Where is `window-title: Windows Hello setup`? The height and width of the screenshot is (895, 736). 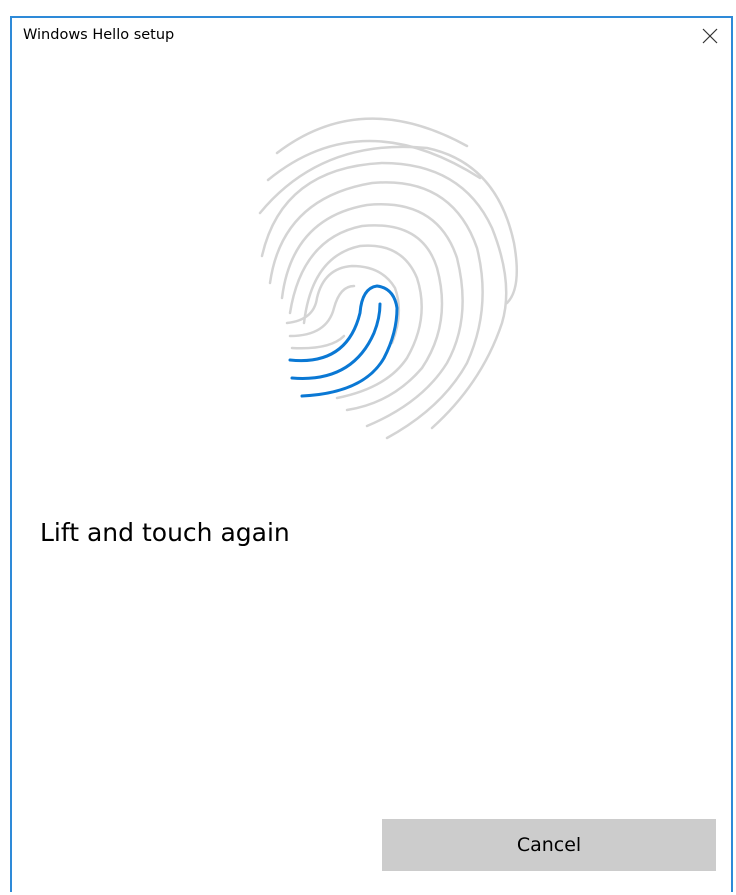
window-title: Windows Hello setup is located at coordinates (99, 35).